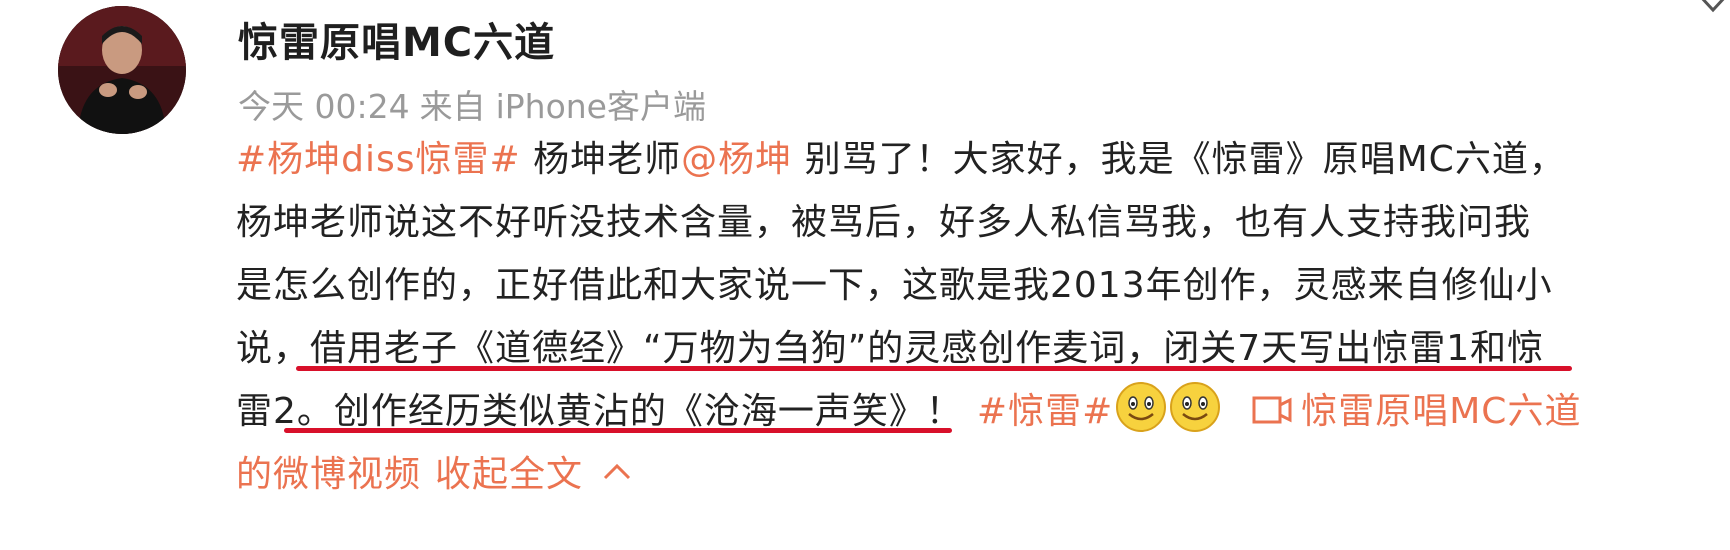 This screenshot has width=1730, height=550. Describe the element at coordinates (599, 411) in the screenshot. I see `content-text: 雷2。创作经历类似黄沾的《沧海一声笑》！` at that location.